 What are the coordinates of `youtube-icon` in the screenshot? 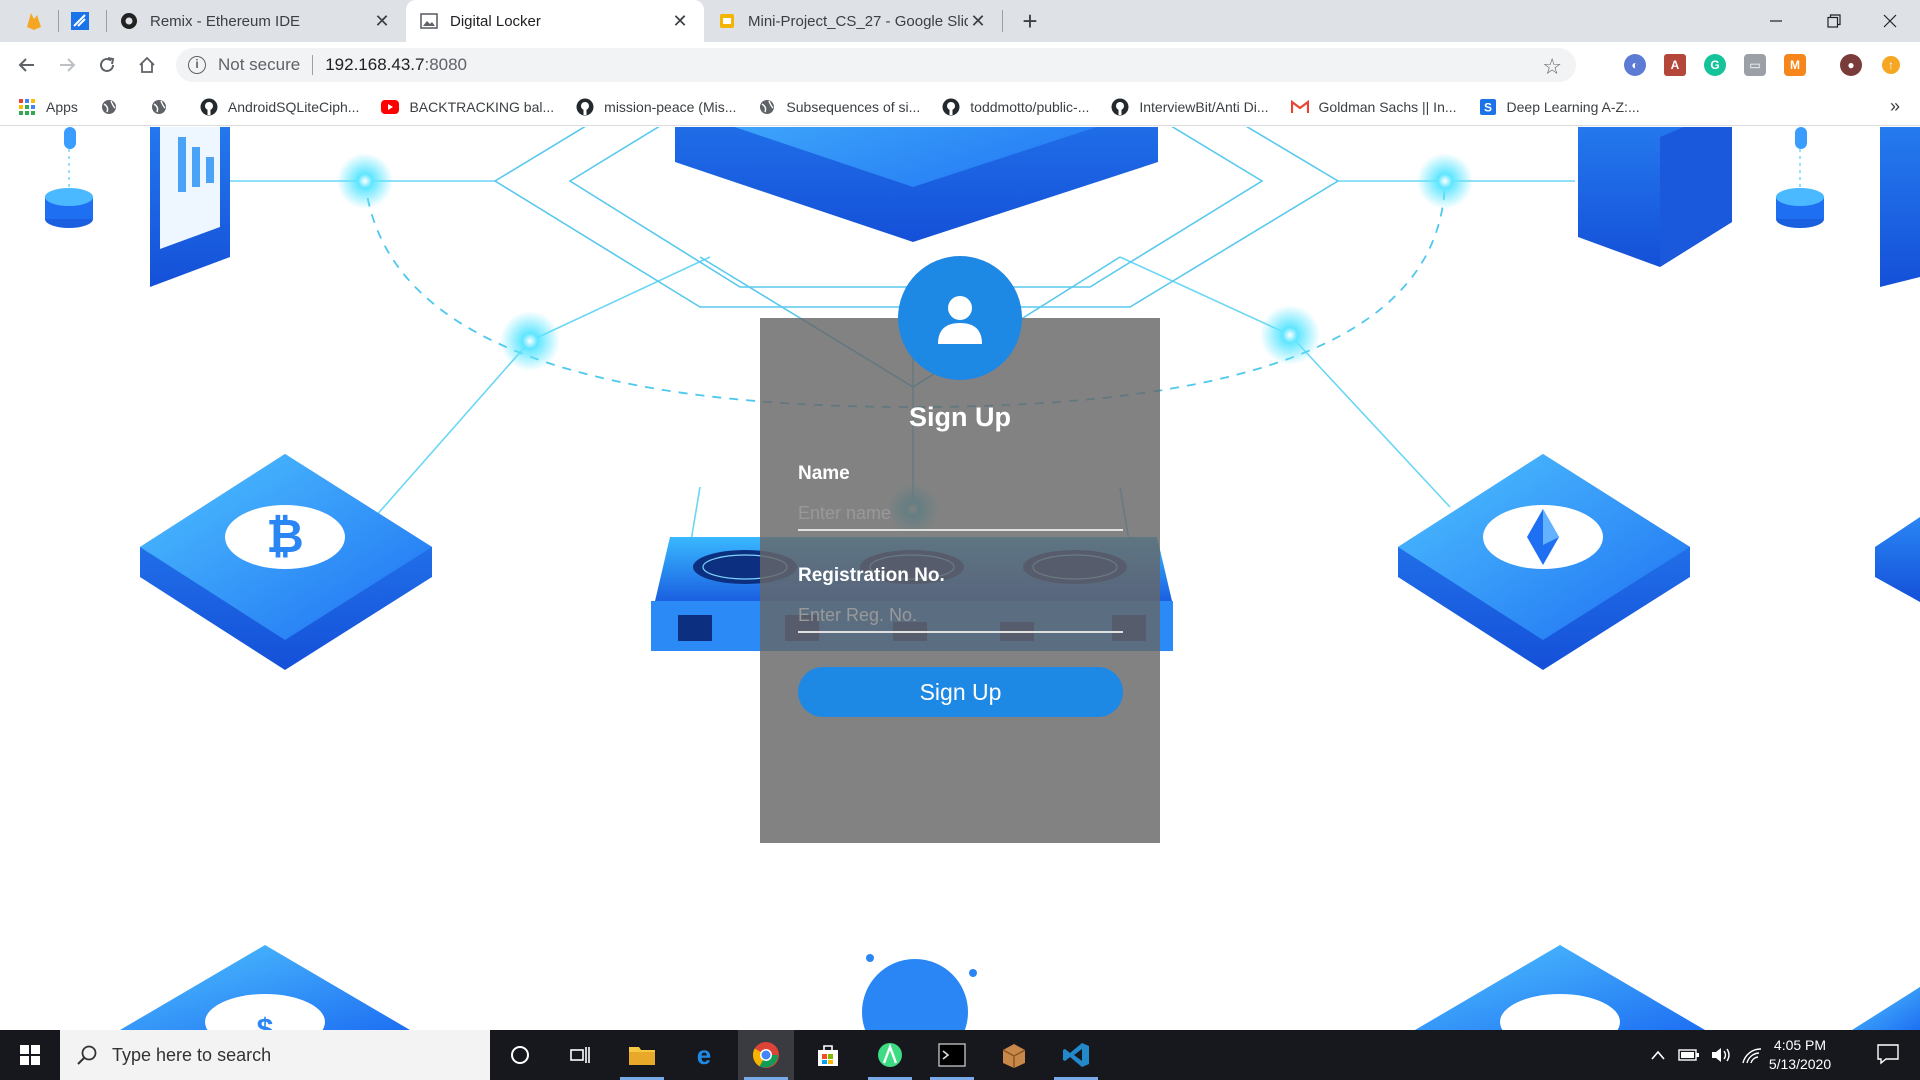 It's located at (390, 107).